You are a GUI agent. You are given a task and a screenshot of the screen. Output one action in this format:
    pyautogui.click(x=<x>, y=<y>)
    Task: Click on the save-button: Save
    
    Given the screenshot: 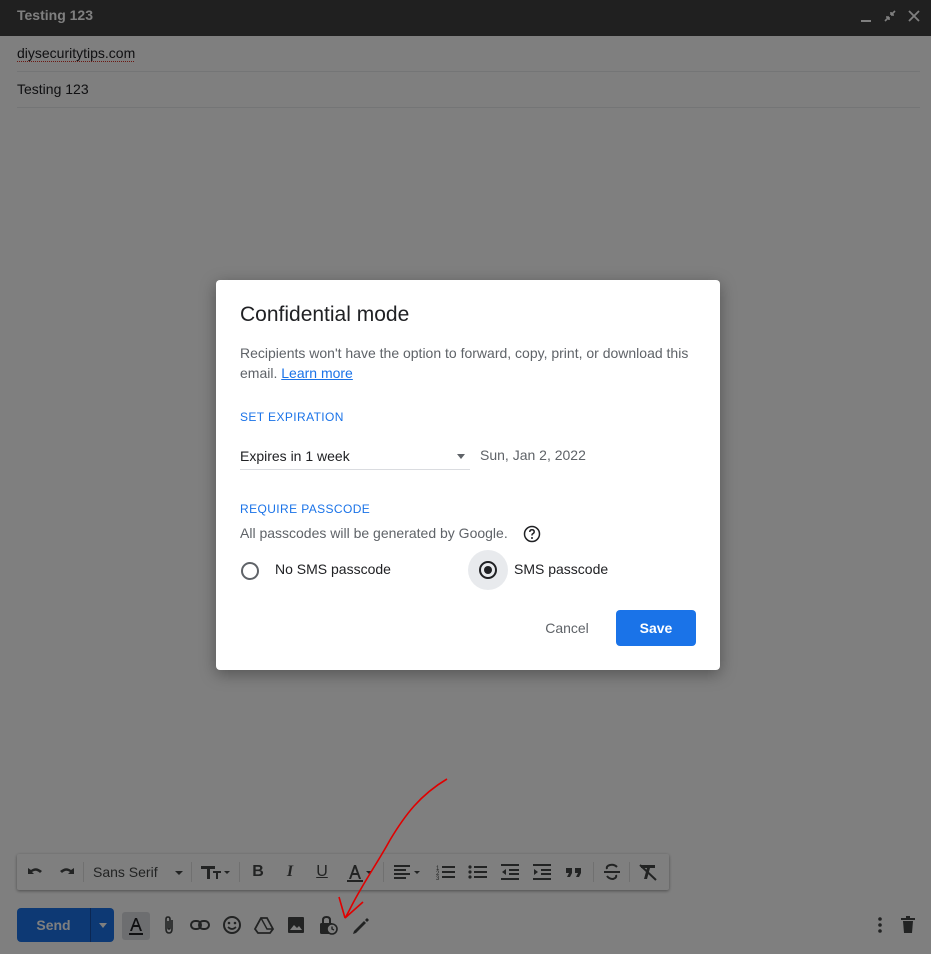 What is the action you would take?
    pyautogui.click(x=656, y=628)
    